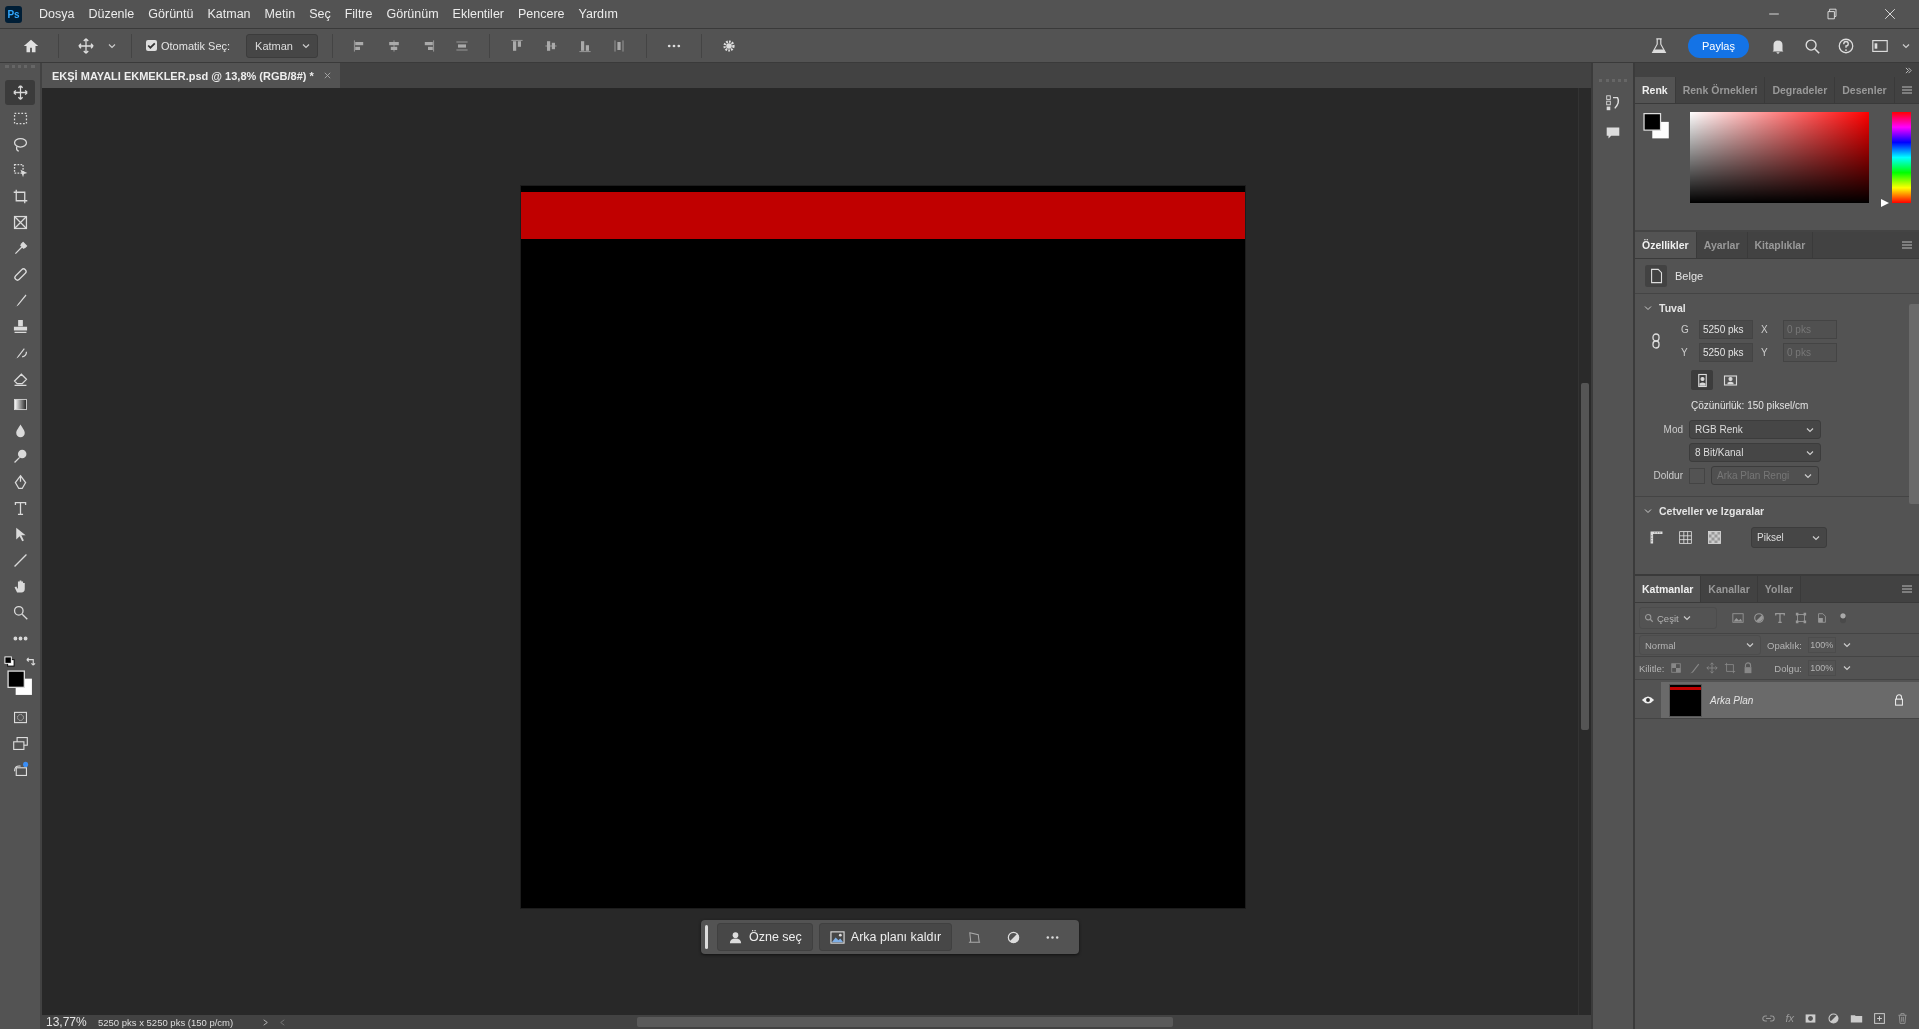 The image size is (1919, 1029). I want to click on slider-thumb, so click(1884, 203).